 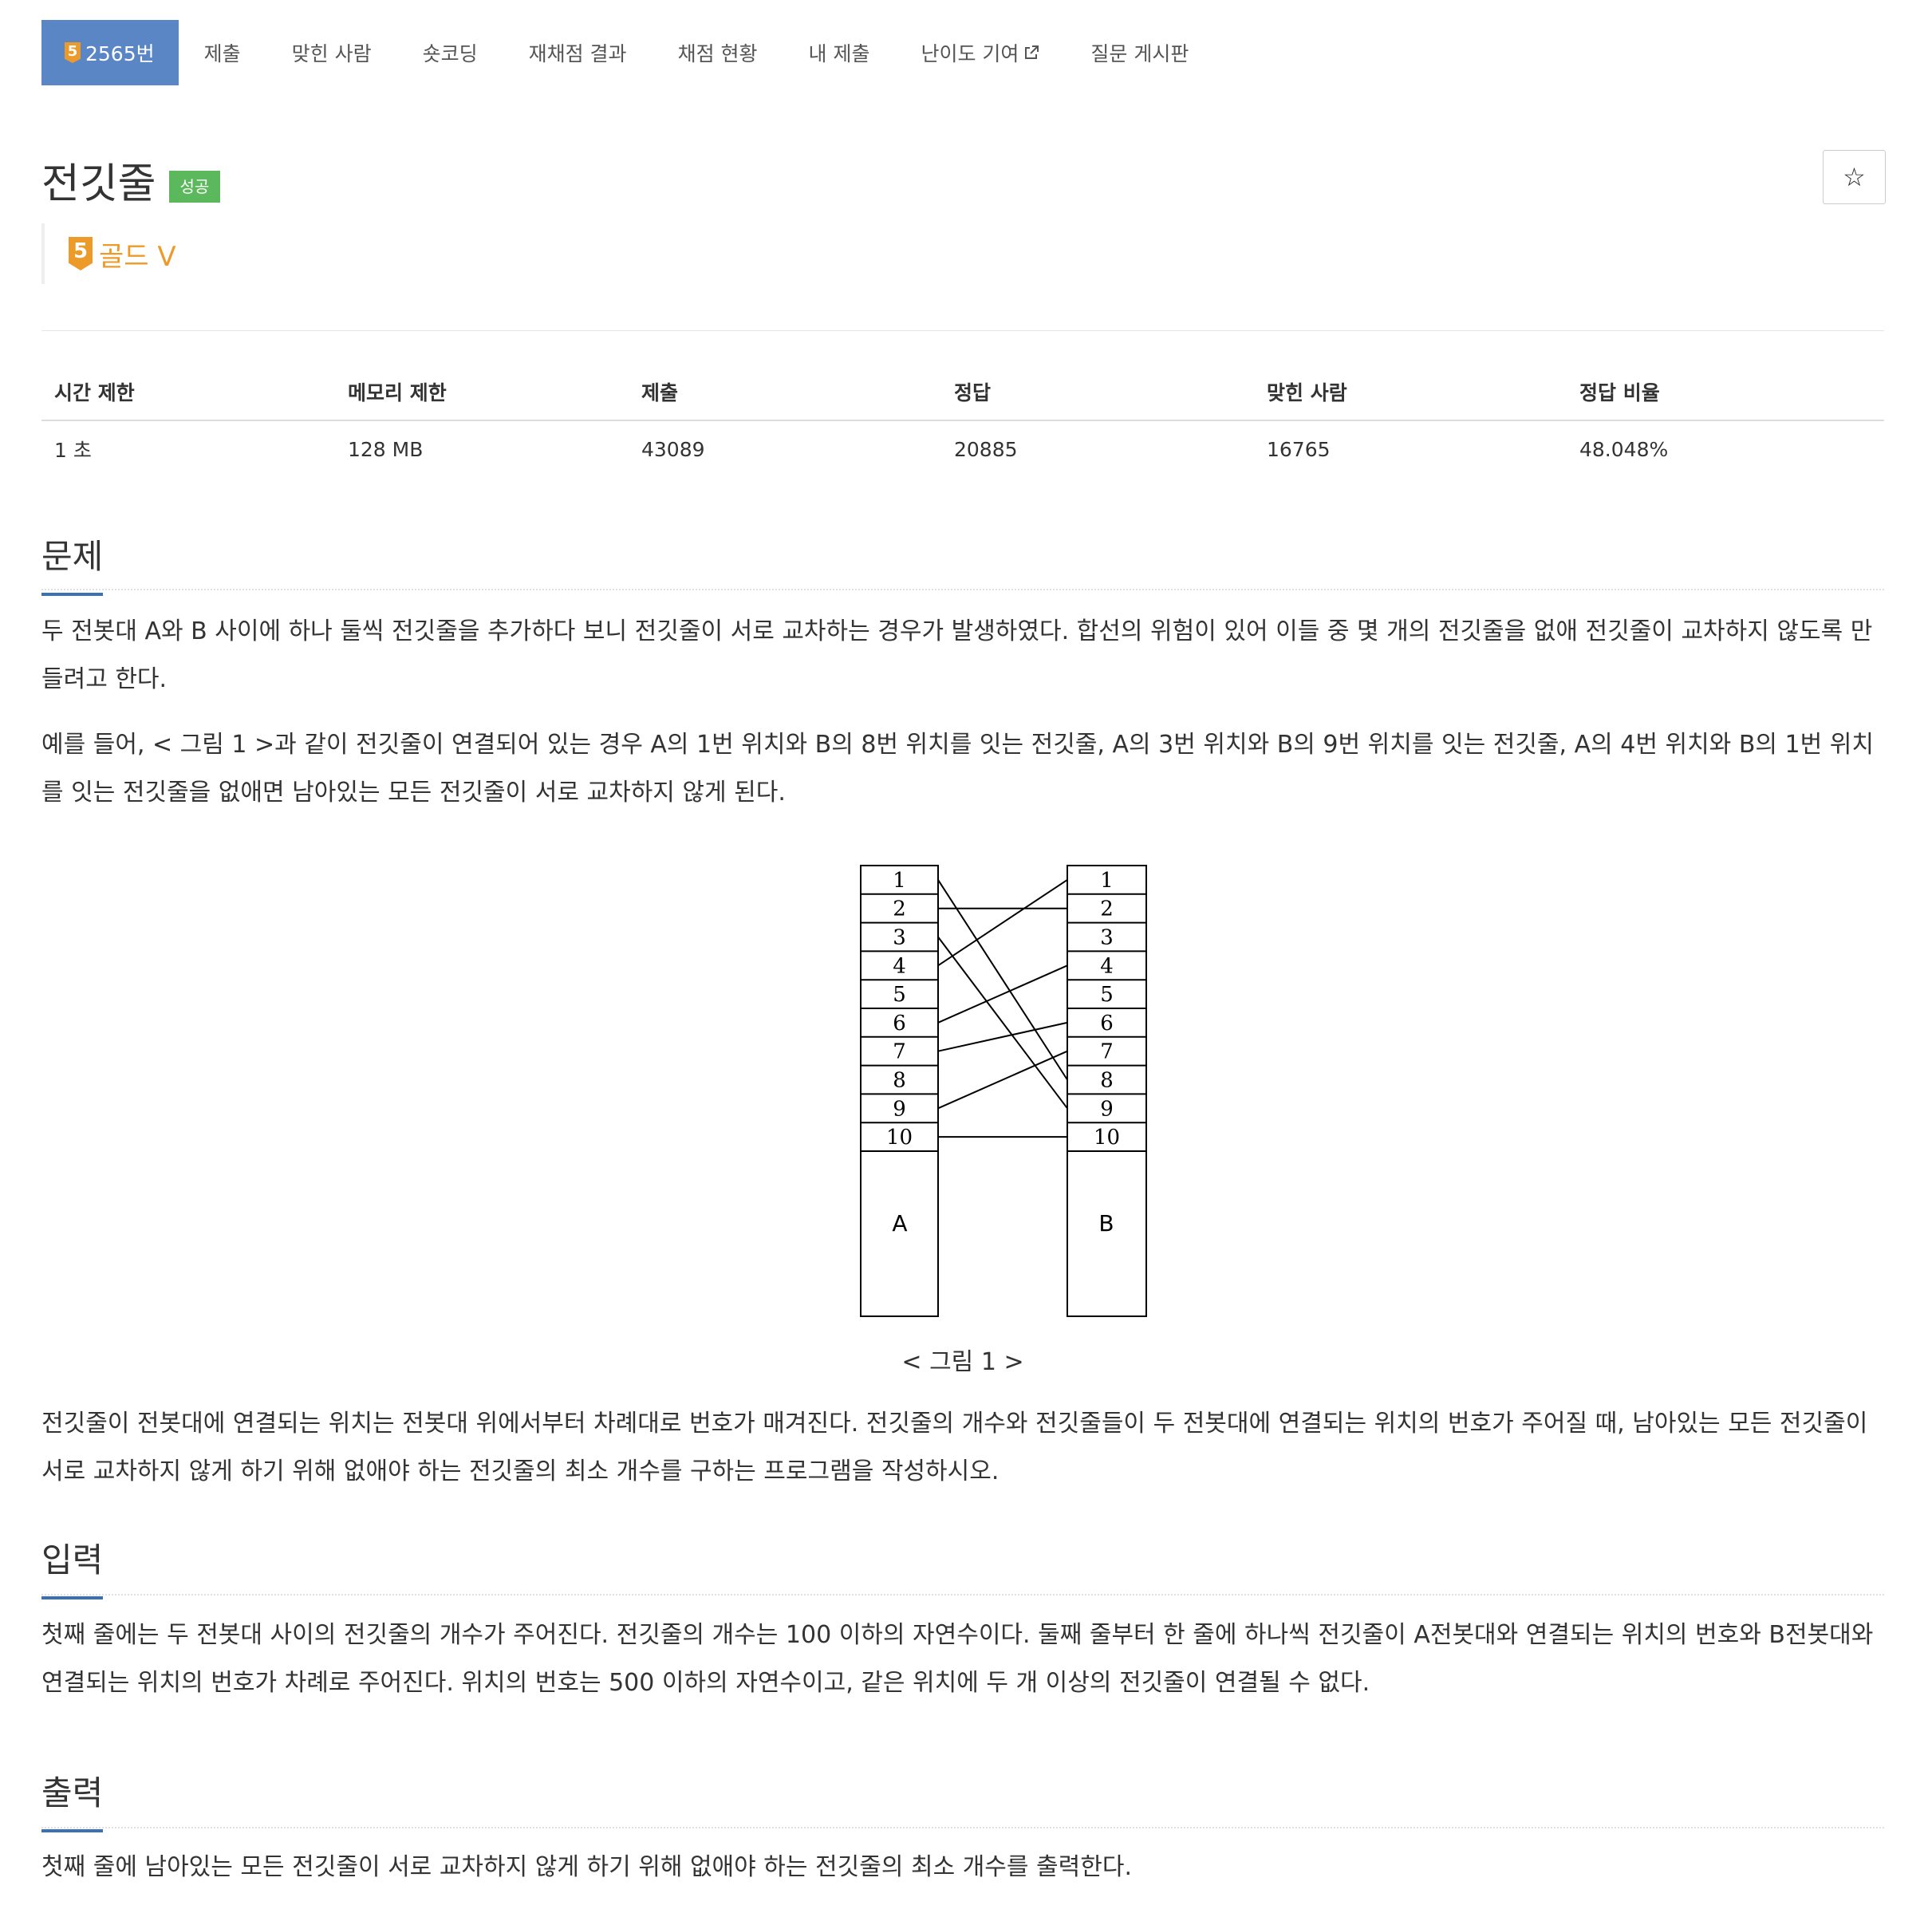 I want to click on header-memory-limit: 메모리 제한, so click(x=482, y=392).